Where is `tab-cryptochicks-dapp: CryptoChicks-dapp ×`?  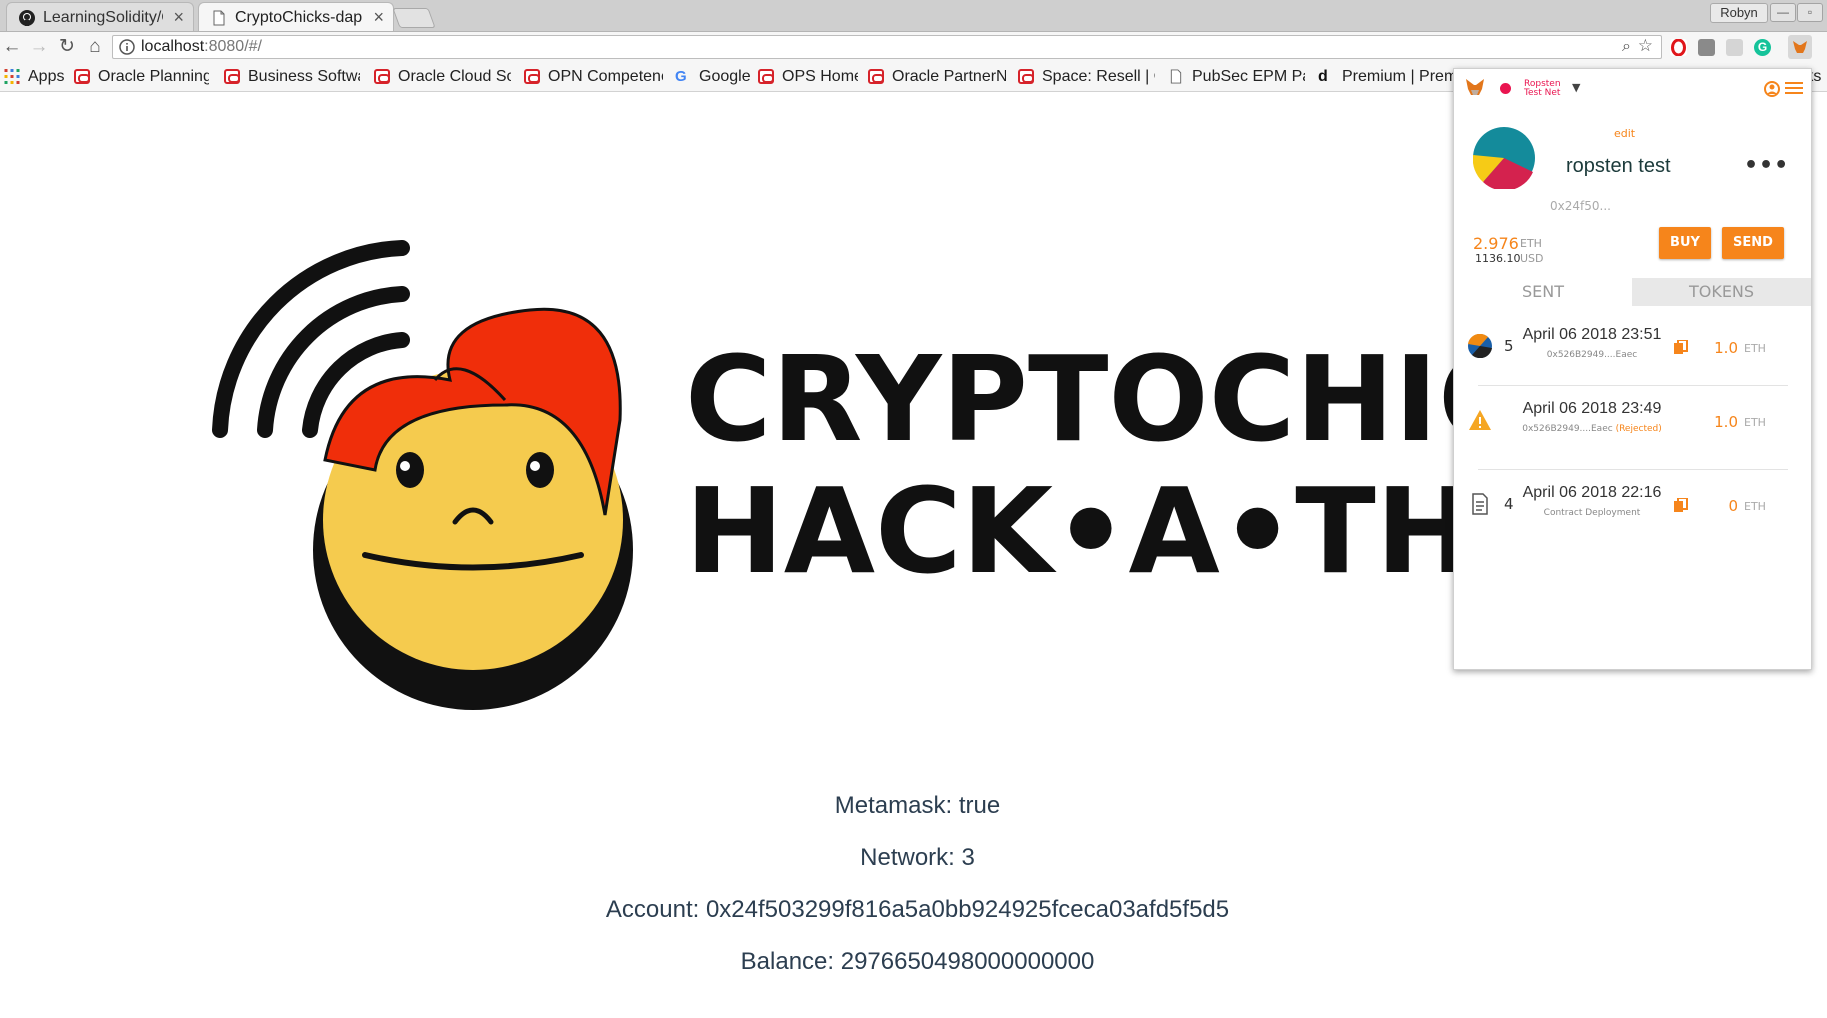
tab-cryptochicks-dapp: CryptoChicks-dapp × is located at coordinates (296, 16).